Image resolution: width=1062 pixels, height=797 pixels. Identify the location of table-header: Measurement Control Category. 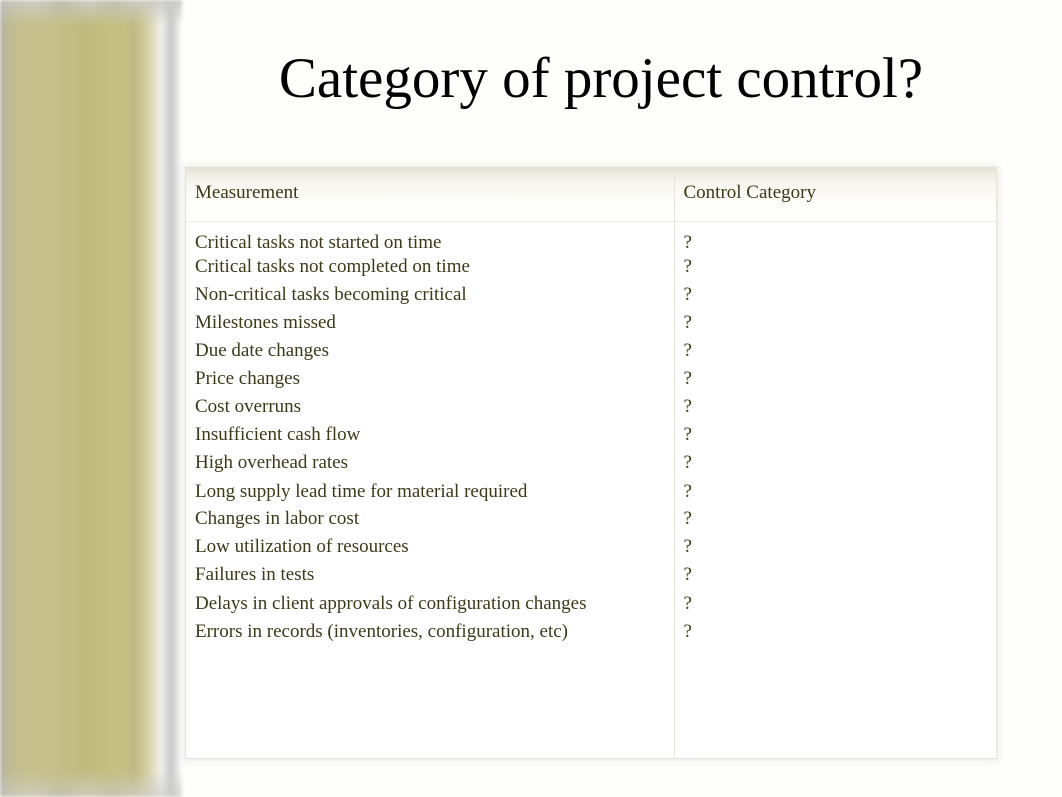
(591, 194).